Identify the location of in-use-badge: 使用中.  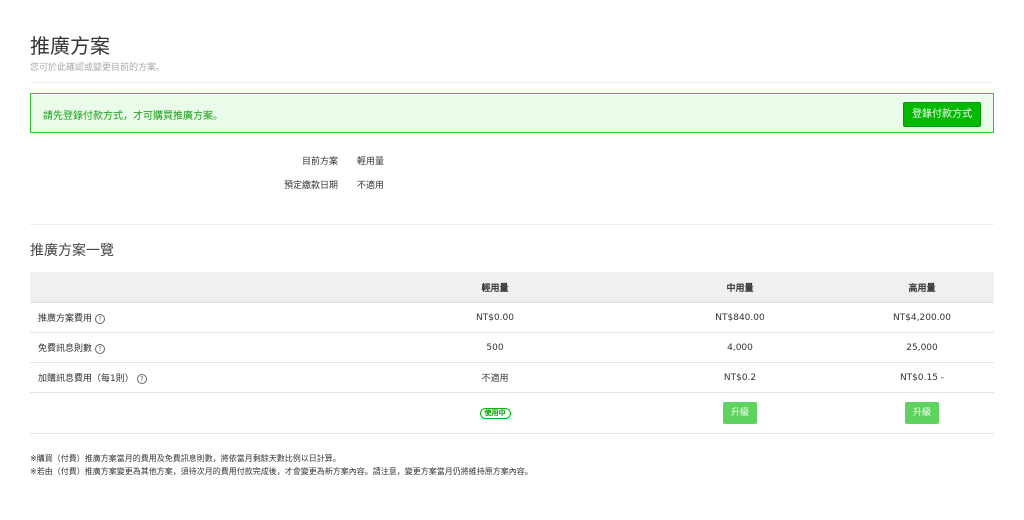
(495, 413).